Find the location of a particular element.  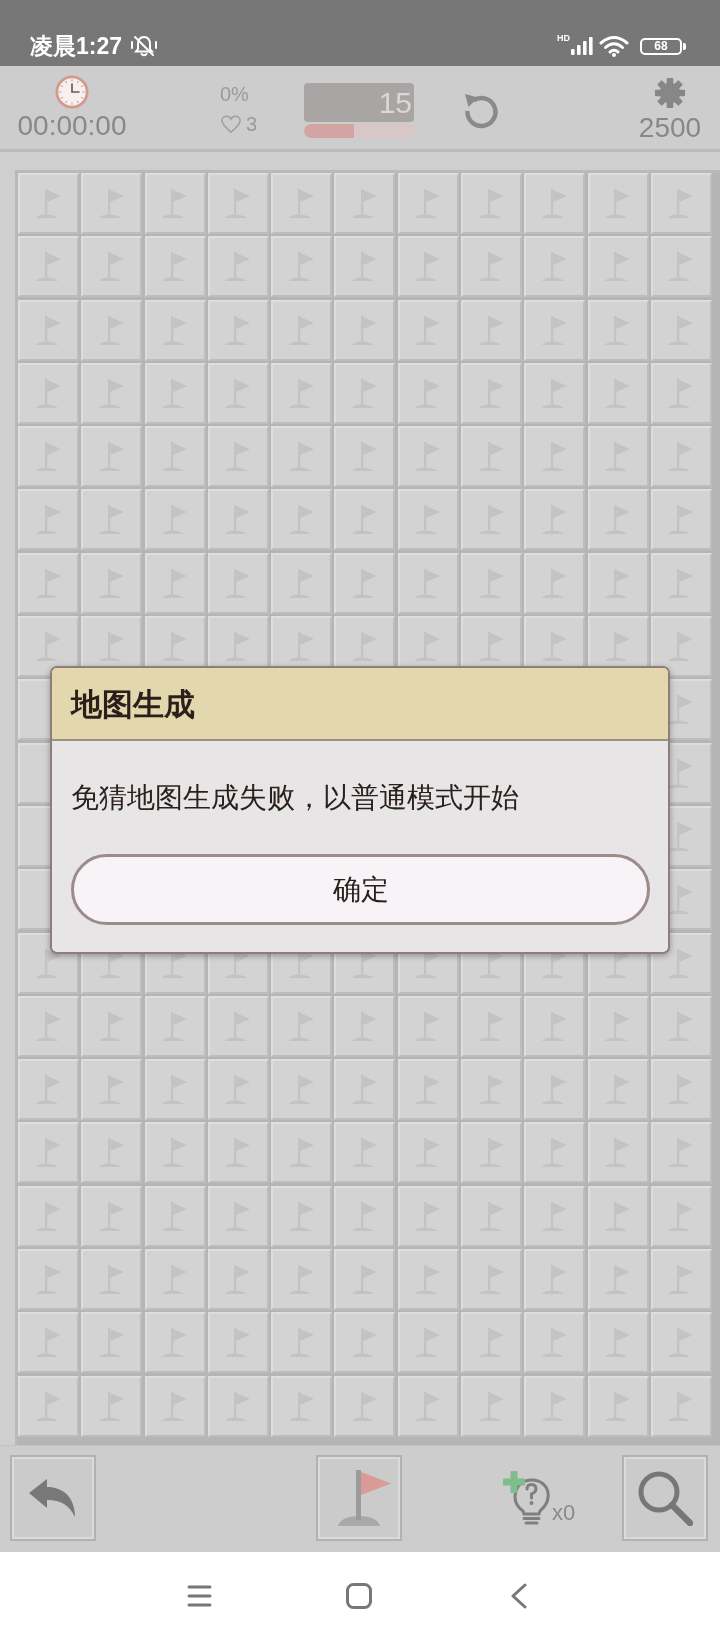

search-button is located at coordinates (665, 1498).